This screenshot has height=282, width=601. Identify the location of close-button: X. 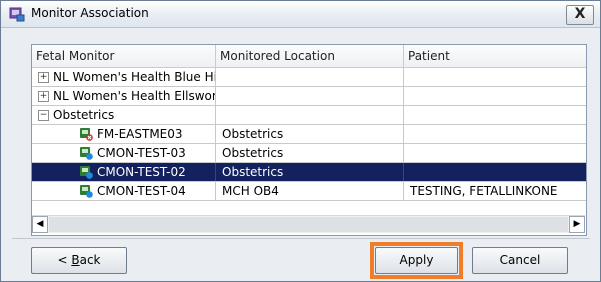
(580, 15).